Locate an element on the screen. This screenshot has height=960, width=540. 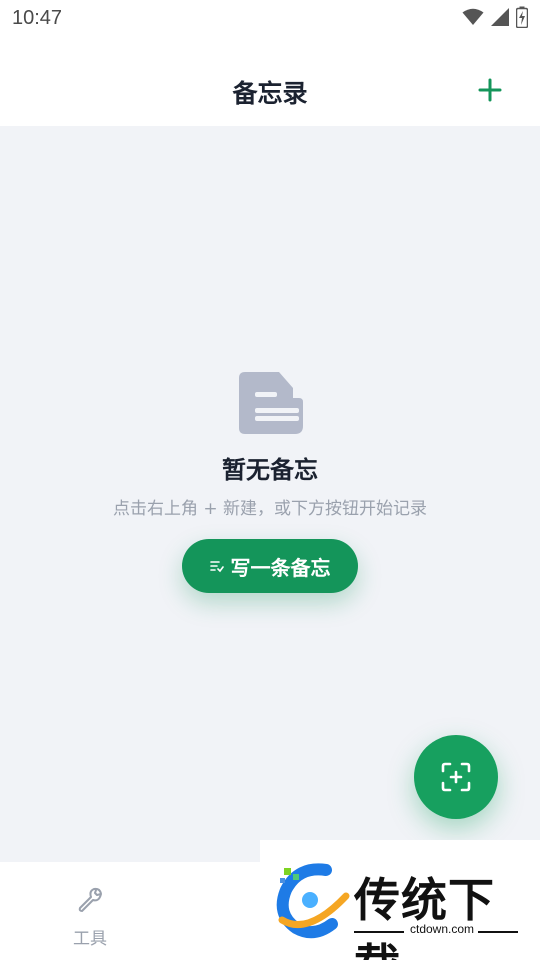
watermark-brand: 传统下载 is located at coordinates (424, 916).